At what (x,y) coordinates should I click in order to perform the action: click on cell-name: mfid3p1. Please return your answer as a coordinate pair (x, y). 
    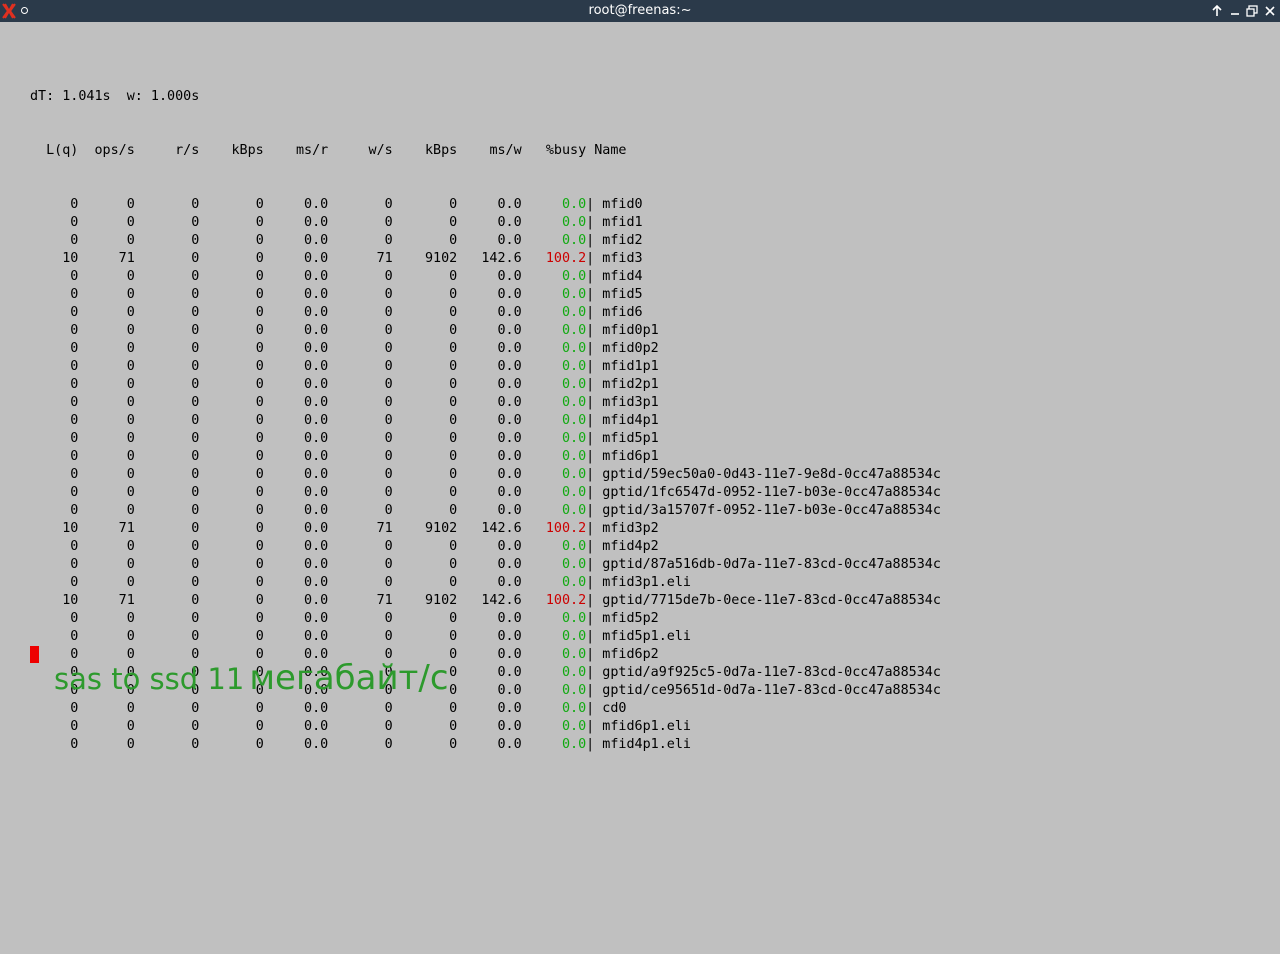
    Looking at the image, I should click on (630, 402).